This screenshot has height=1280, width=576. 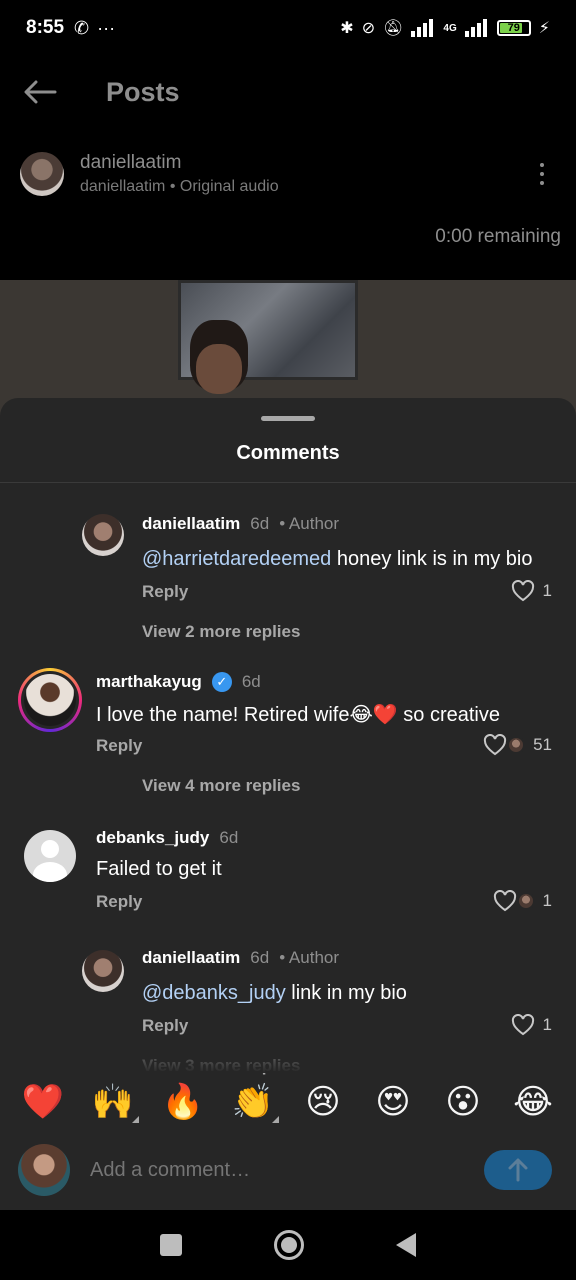 I want to click on emoji-heart-button: ❤️, so click(x=43, y=1102).